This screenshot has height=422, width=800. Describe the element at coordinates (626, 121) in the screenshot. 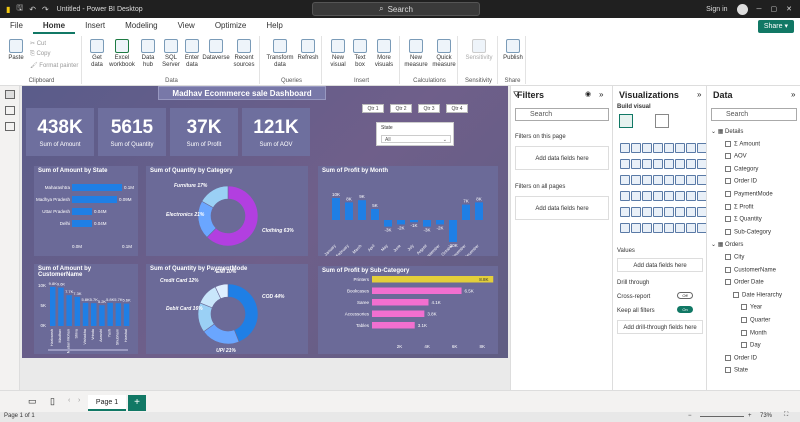

I see `build-visual-icon` at that location.